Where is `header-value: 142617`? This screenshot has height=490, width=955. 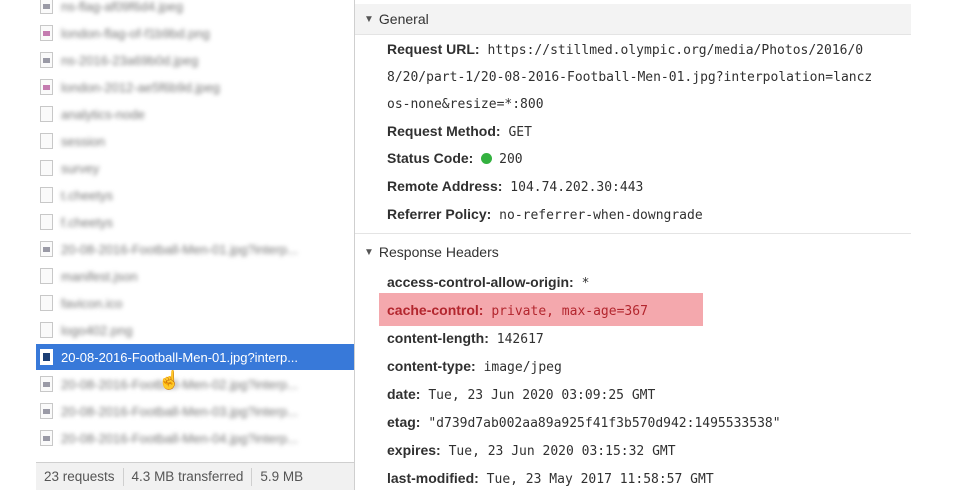
header-value: 142617 is located at coordinates (520, 339).